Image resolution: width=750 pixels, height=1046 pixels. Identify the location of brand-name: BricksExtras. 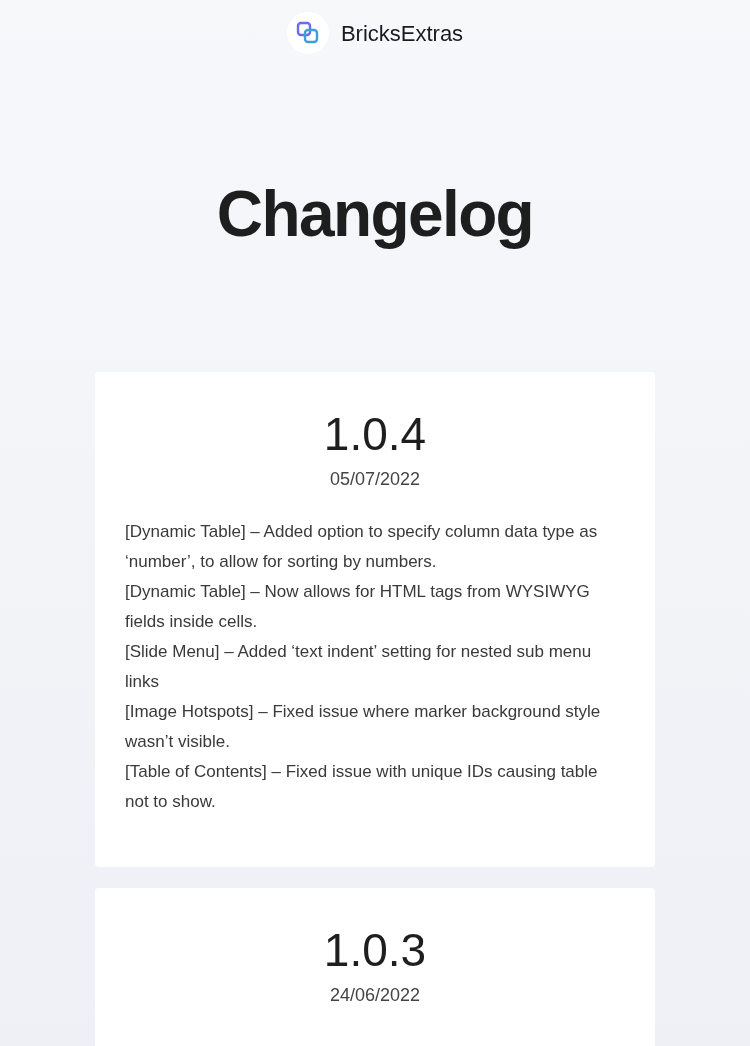
(402, 33).